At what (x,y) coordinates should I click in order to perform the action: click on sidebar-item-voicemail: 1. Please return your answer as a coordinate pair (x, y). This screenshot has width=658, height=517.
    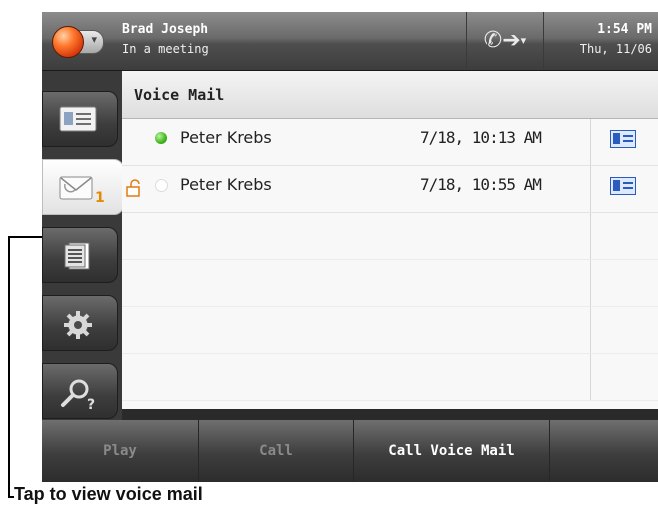
    Looking at the image, I should click on (83, 187).